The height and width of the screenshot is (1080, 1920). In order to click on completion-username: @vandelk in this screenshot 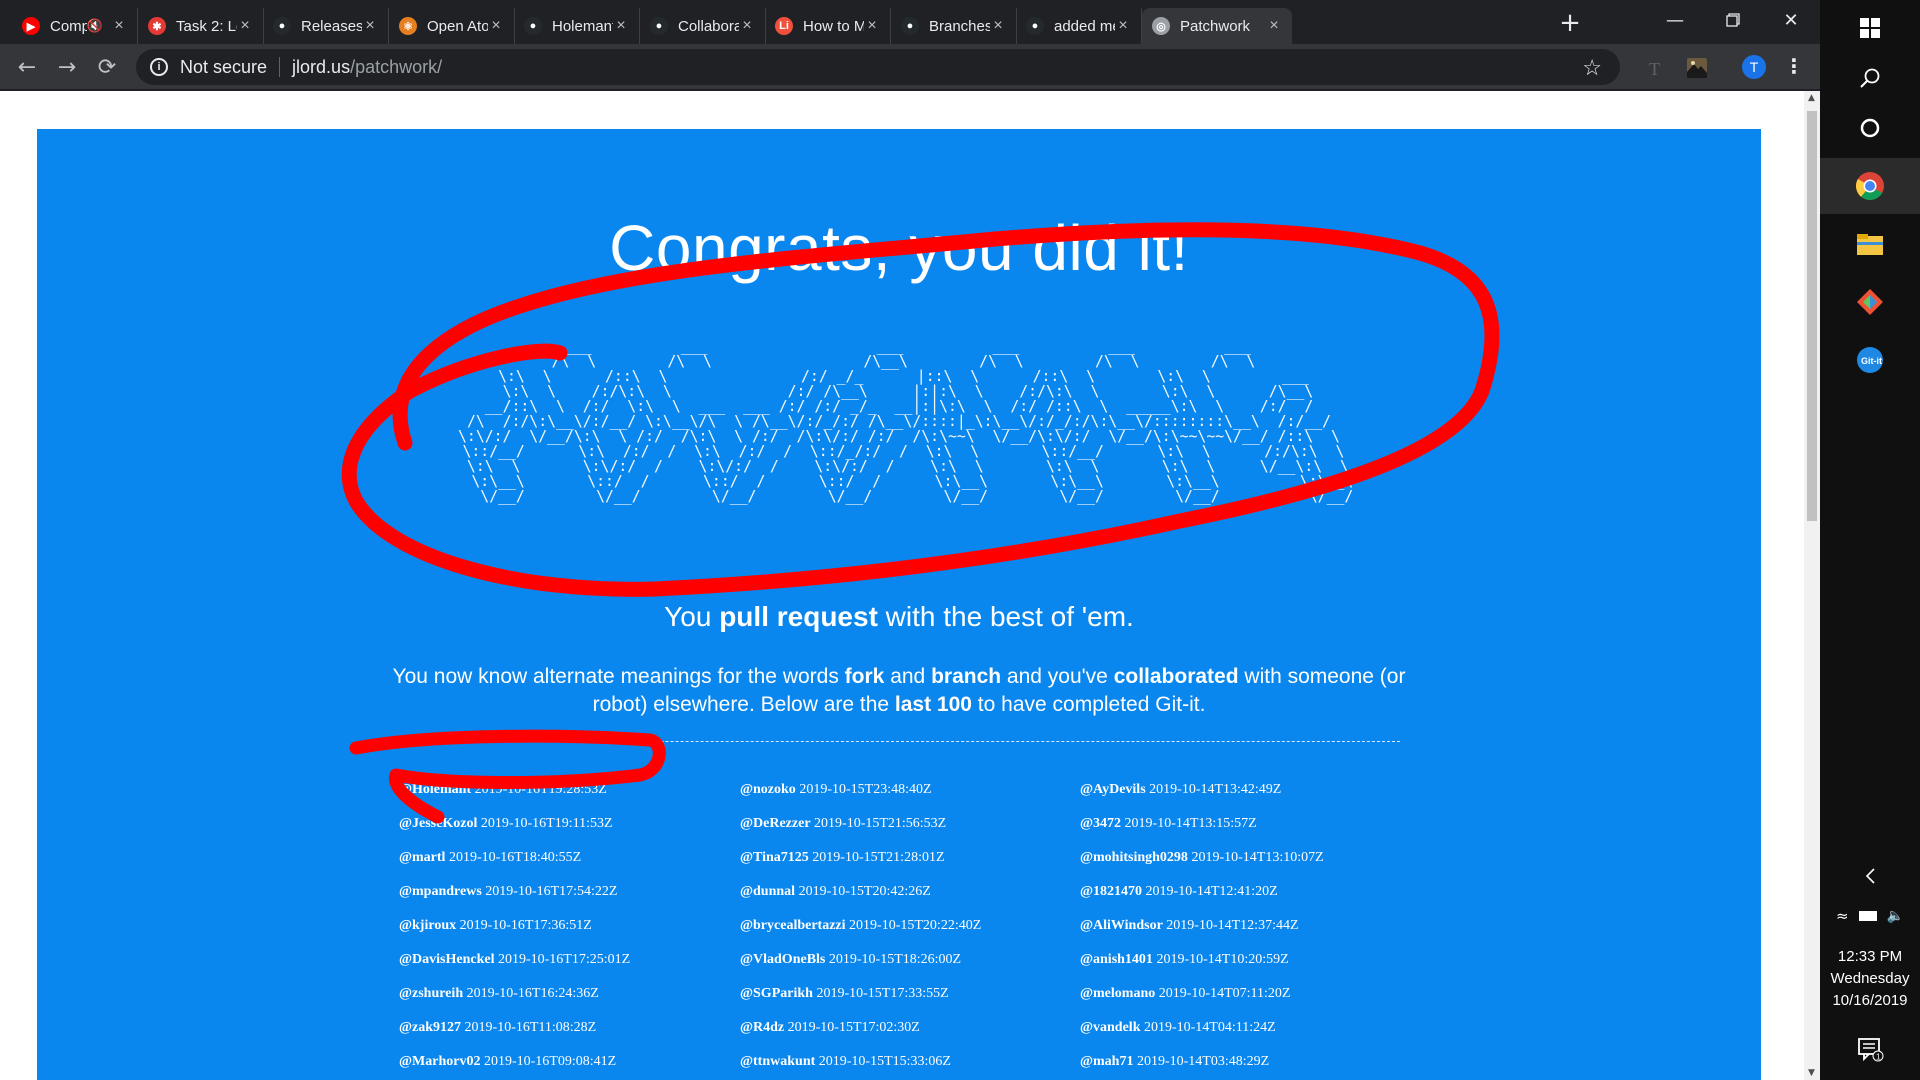, I will do `click(1110, 1027)`.